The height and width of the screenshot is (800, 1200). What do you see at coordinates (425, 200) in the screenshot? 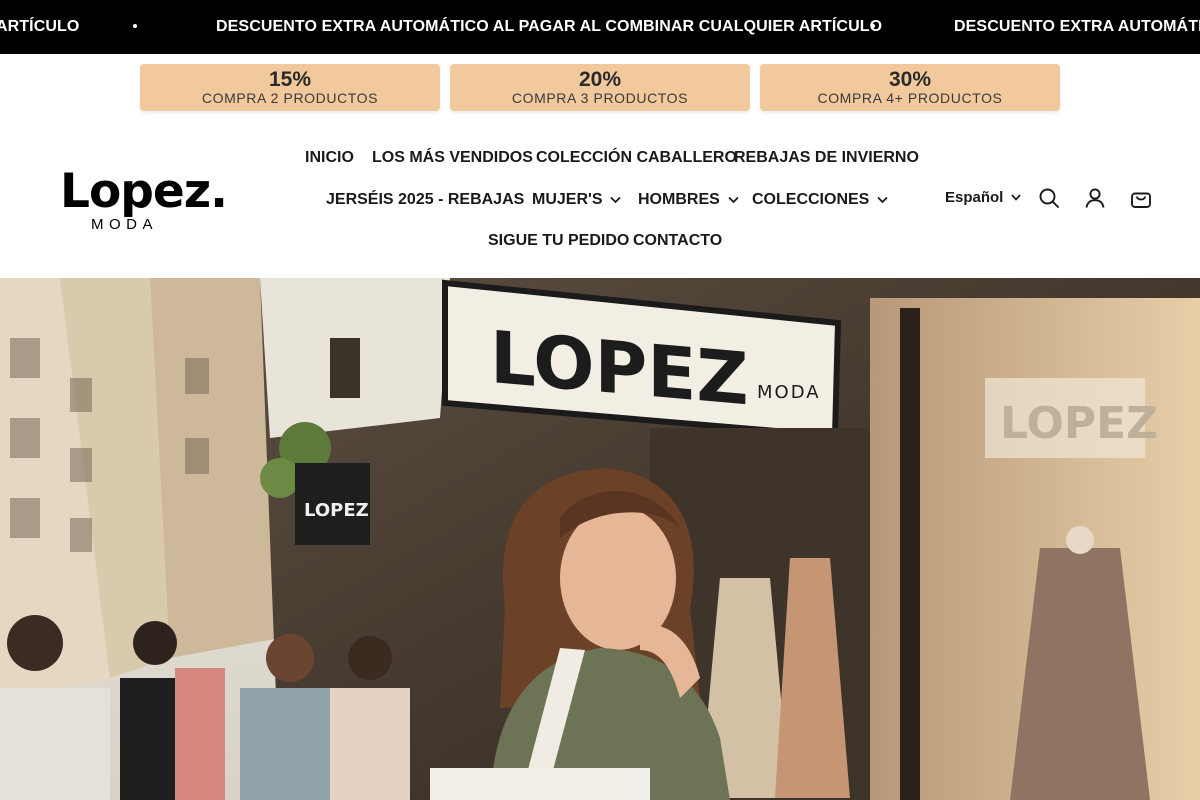
I see `nav-jerseis-rebajas: JERSÉIS 2025 - REBAJAS` at bounding box center [425, 200].